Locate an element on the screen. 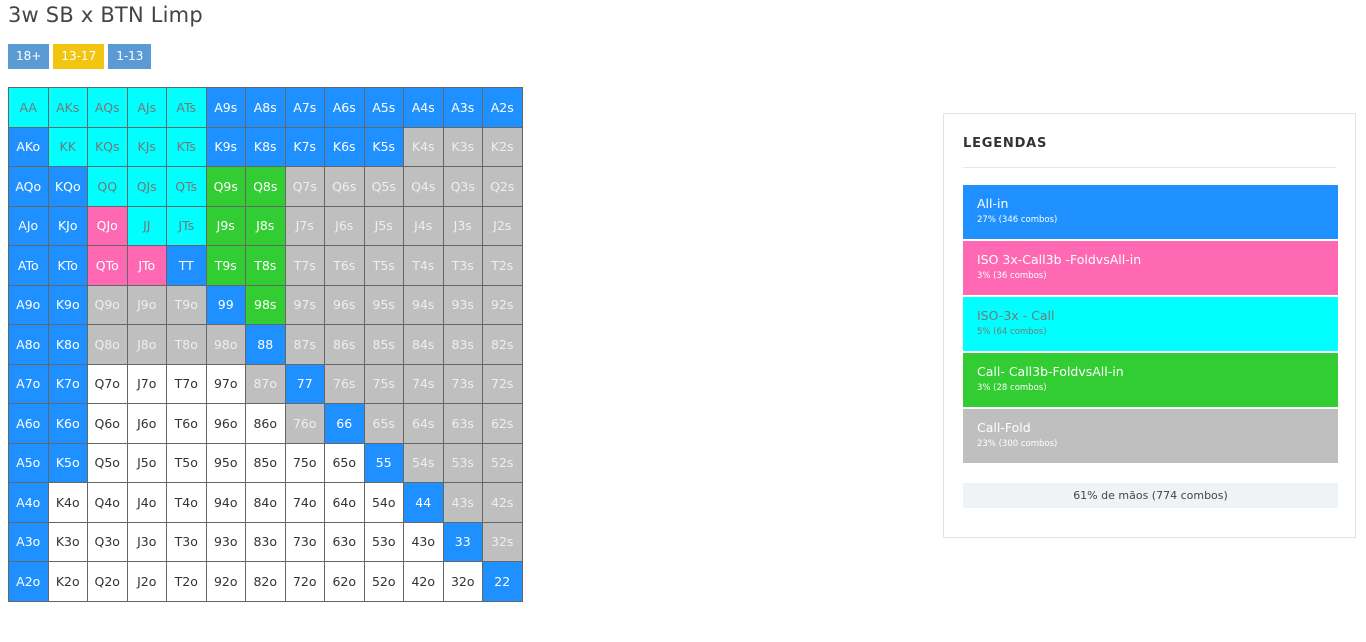  hand-cell-Q3o: Q3o is located at coordinates (107, 541).